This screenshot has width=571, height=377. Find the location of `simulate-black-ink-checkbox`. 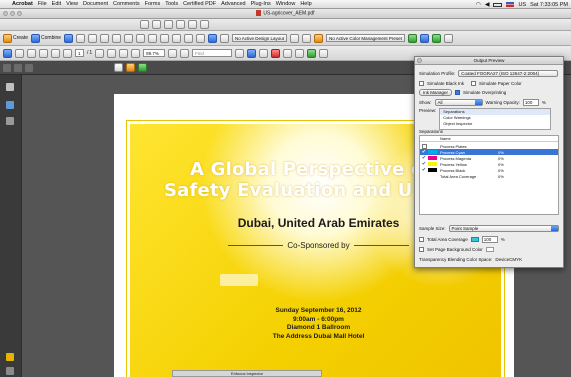

simulate-black-ink-checkbox is located at coordinates (421, 83).